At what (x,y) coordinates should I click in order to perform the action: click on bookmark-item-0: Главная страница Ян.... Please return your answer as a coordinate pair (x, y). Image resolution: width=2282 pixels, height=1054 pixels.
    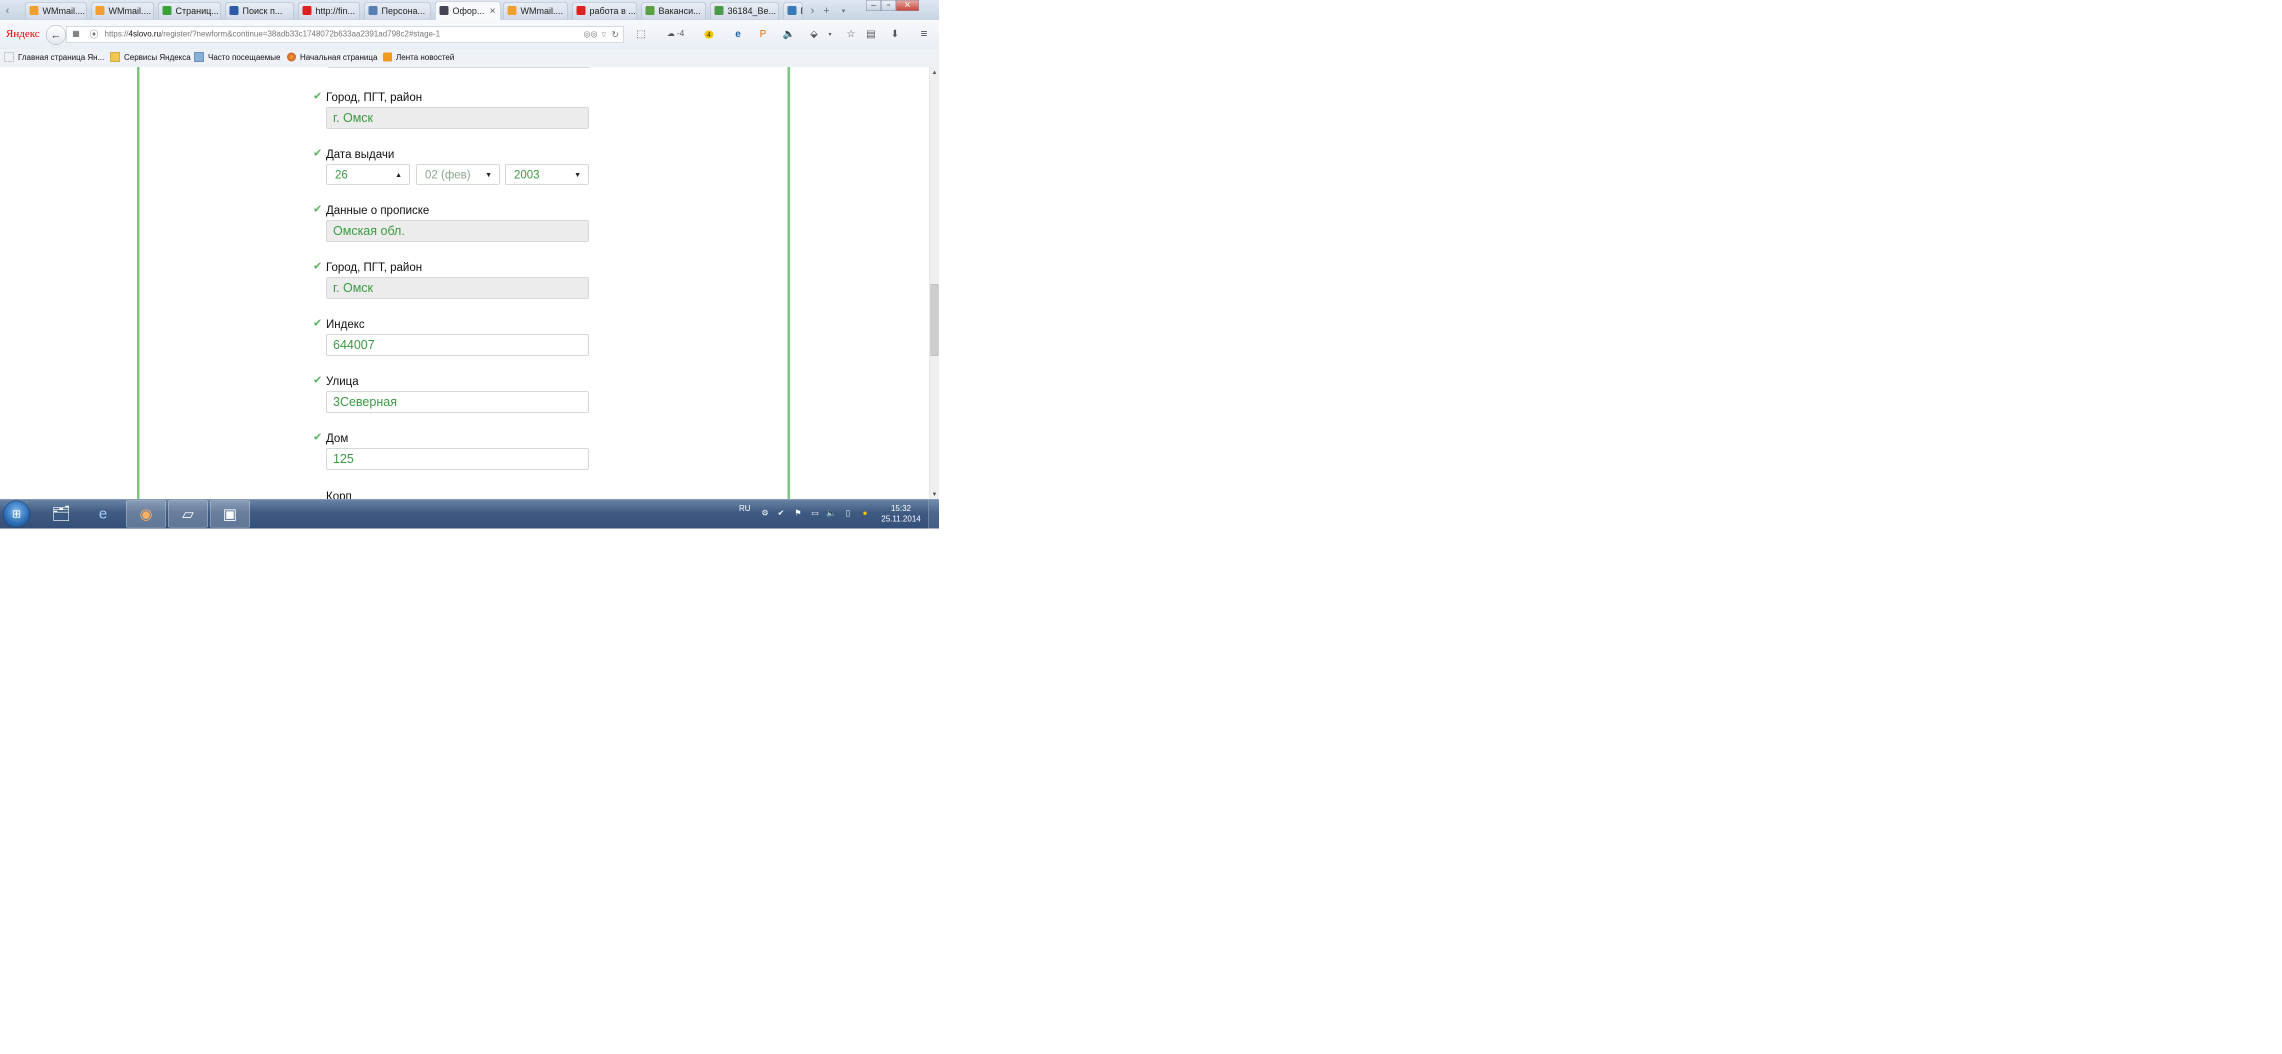
    Looking at the image, I should click on (54, 58).